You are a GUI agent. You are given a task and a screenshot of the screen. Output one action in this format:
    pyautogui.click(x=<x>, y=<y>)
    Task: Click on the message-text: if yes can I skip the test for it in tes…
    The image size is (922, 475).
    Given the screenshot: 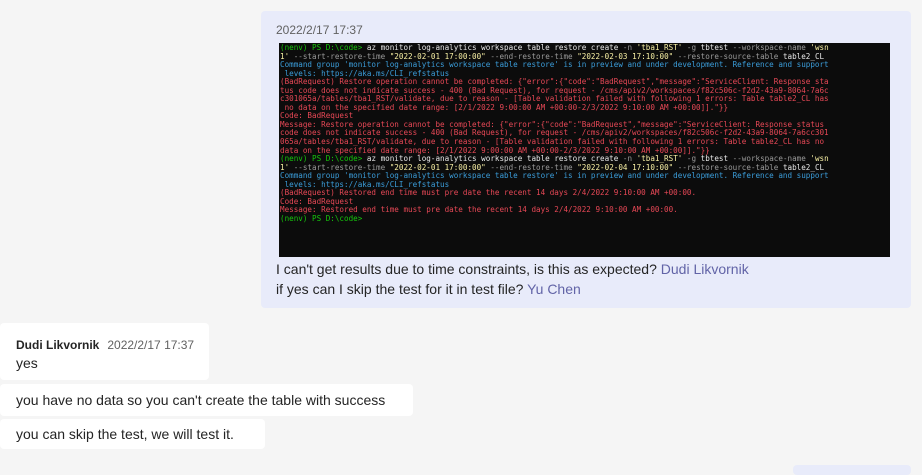 What is the action you would take?
    pyautogui.click(x=402, y=289)
    